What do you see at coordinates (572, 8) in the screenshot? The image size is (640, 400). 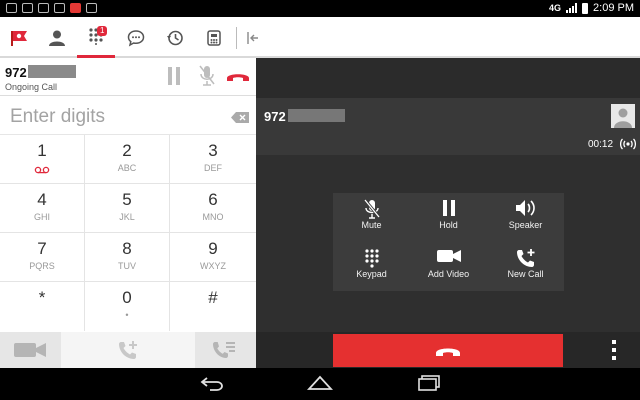 I see `signal-icon` at bounding box center [572, 8].